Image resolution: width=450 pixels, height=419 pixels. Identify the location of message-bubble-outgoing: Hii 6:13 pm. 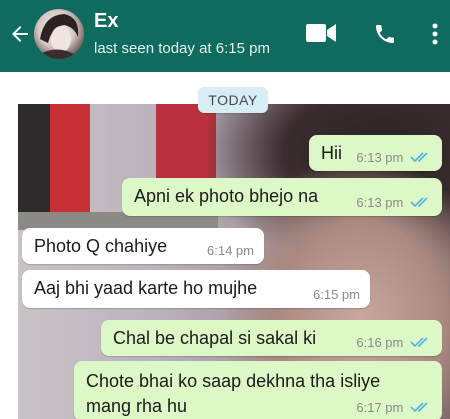
(375, 153).